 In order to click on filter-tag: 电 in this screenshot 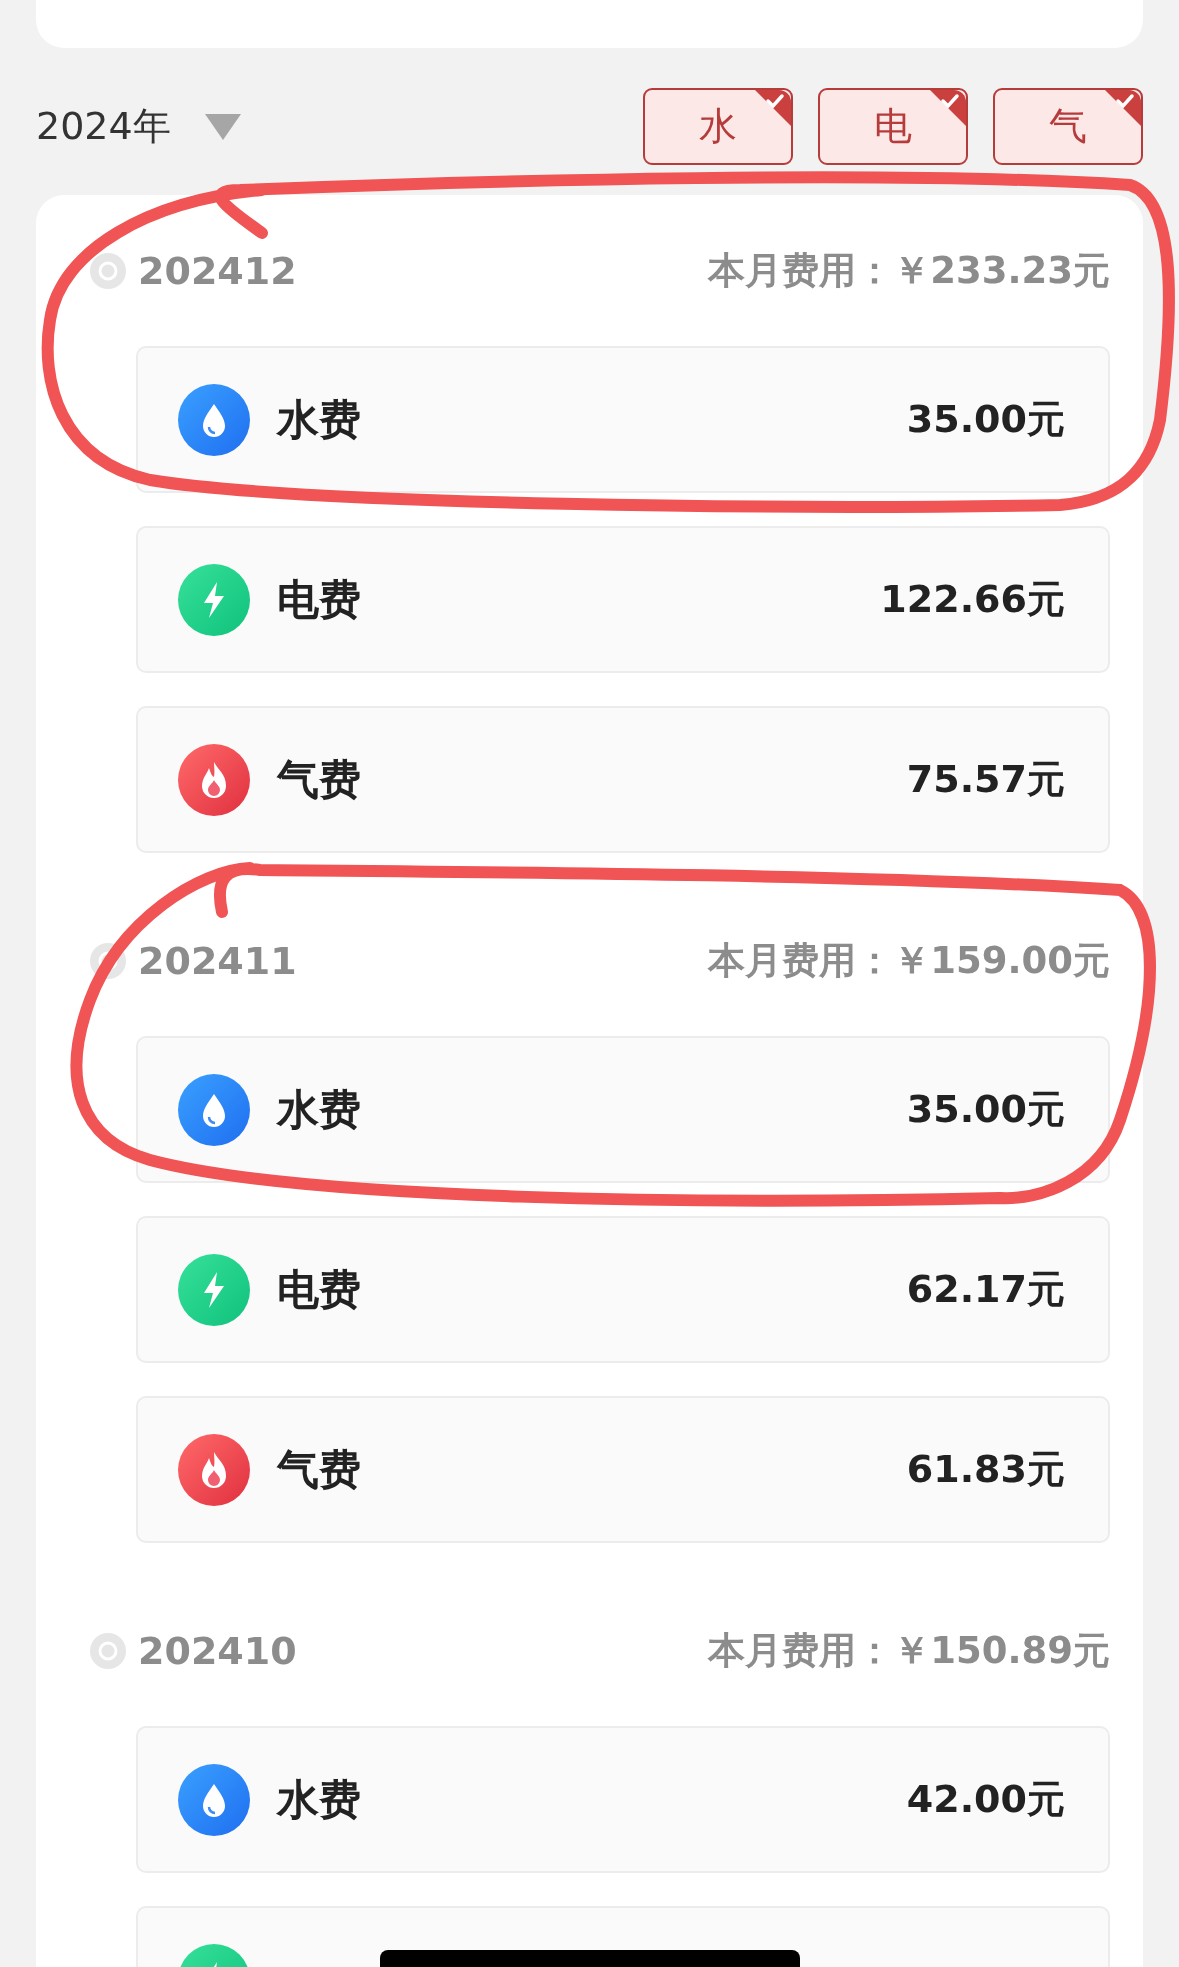, I will do `click(893, 126)`.